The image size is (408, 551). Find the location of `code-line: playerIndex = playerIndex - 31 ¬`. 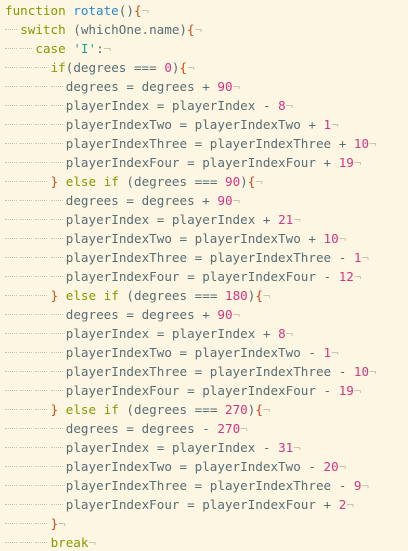

code-line: playerIndex = playerIndex - 31 ¬ is located at coordinates (204, 447).